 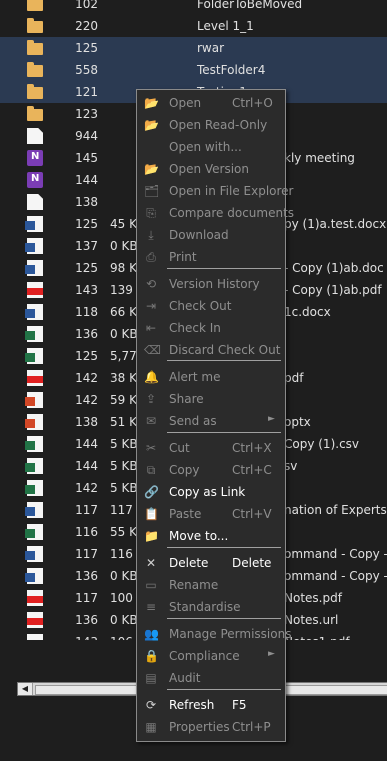 I want to click on menu-item-check-out: ⇥ Check Out, so click(x=211, y=306).